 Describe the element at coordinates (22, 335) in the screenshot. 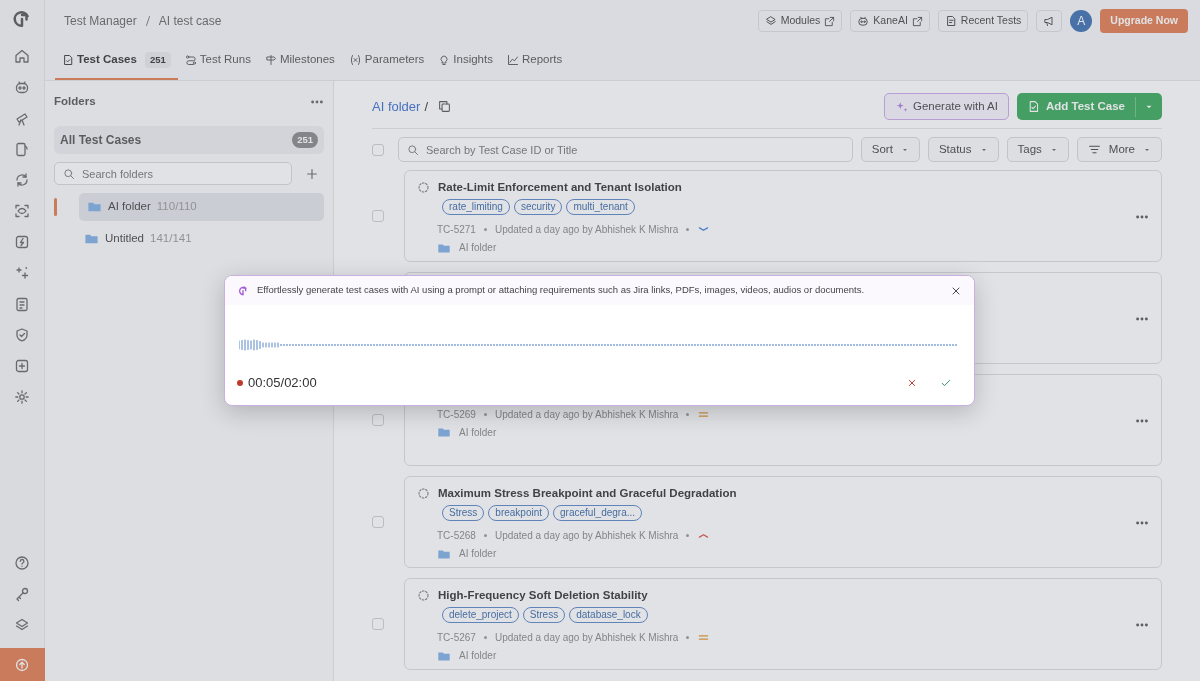

I see `shield-icon` at that location.